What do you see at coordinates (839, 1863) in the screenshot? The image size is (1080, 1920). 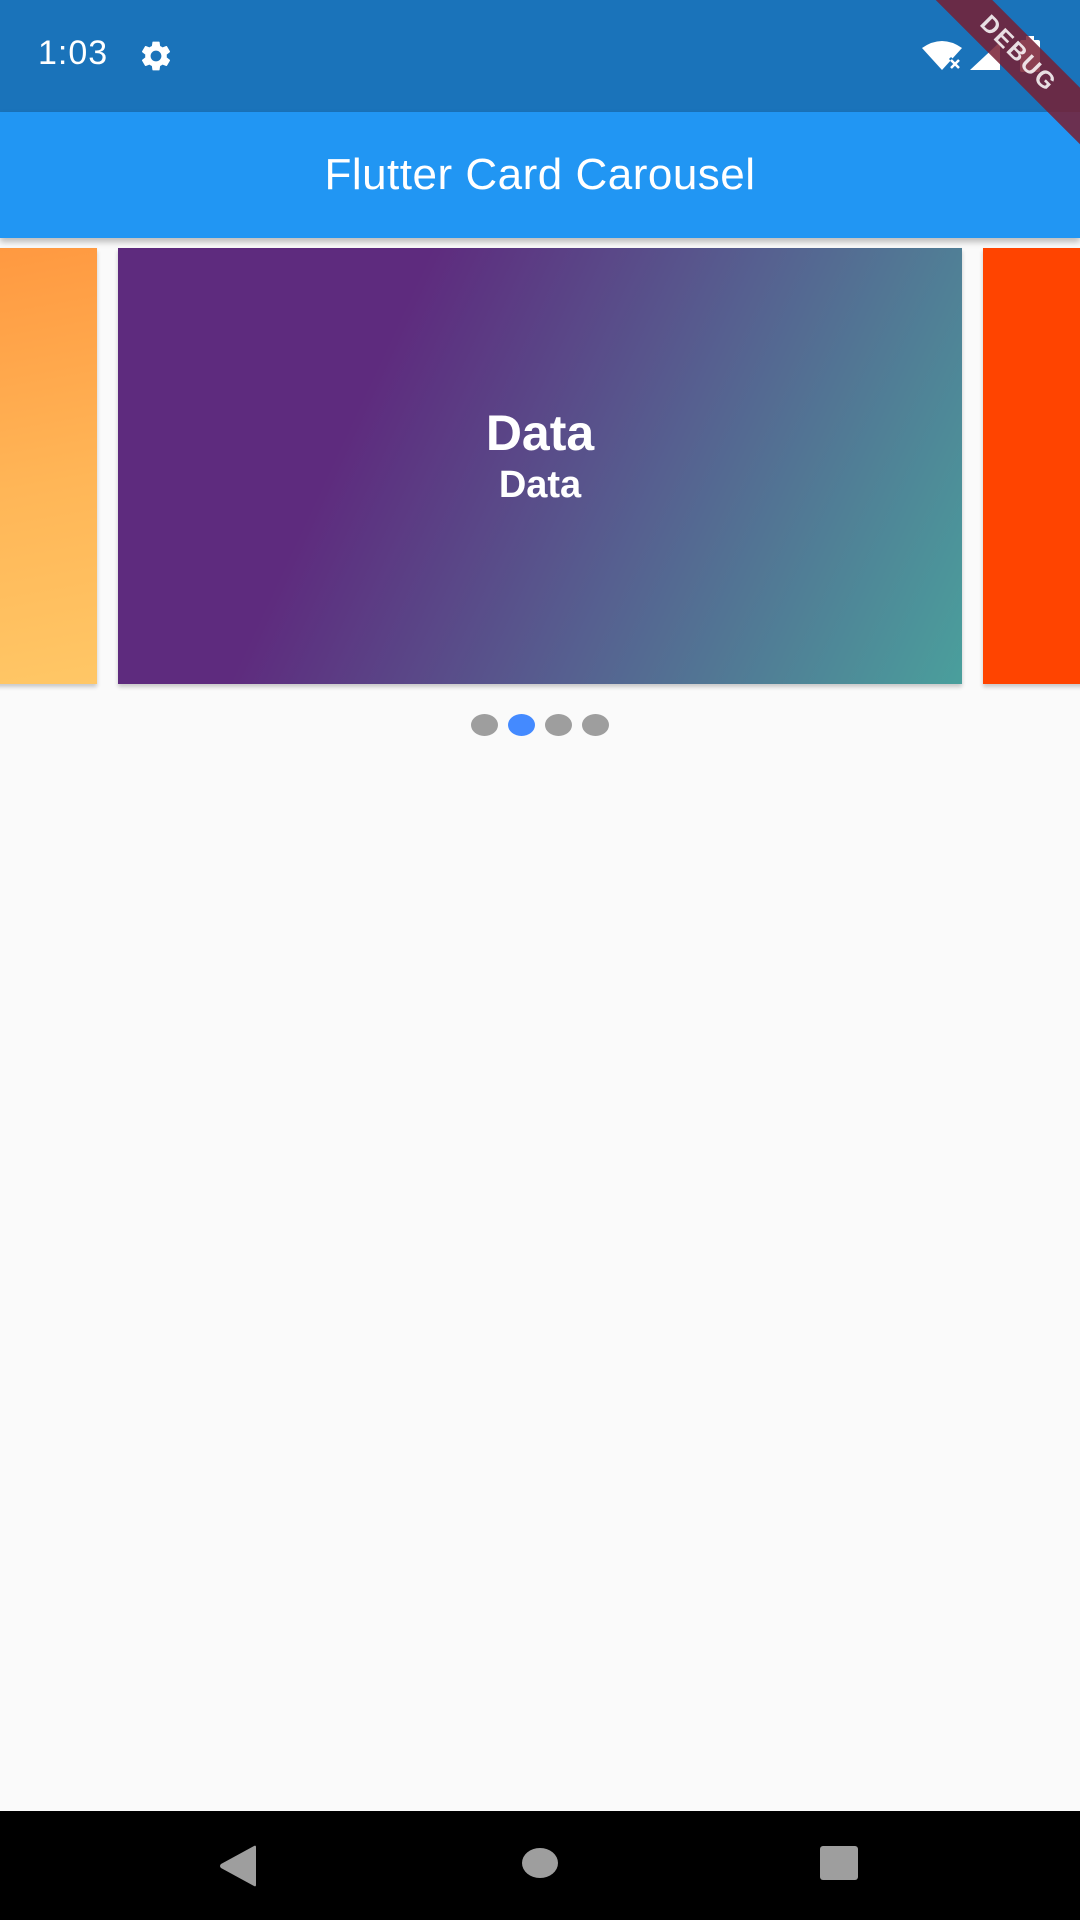 I see `recents-icon` at bounding box center [839, 1863].